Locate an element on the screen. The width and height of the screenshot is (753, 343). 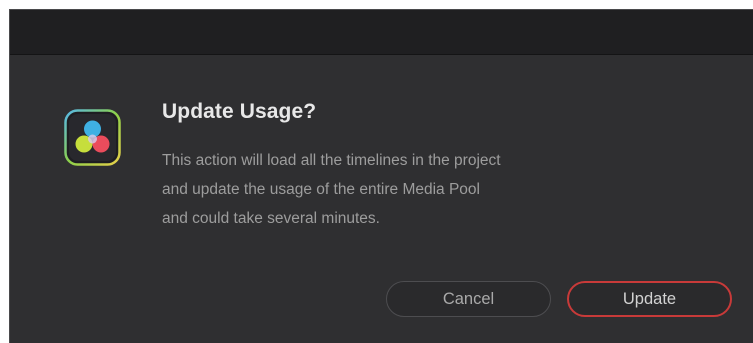
message-line: and could take several minutes. is located at coordinates (271, 218).